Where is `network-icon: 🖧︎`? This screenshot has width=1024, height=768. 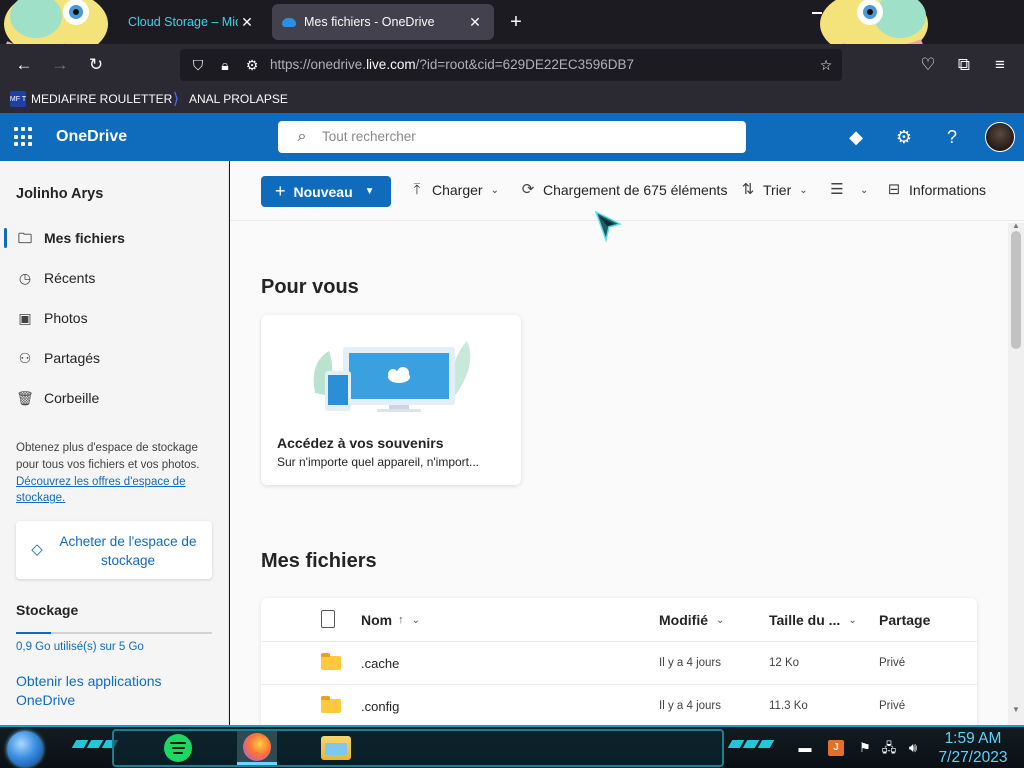 network-icon: 🖧︎ is located at coordinates (889, 748).